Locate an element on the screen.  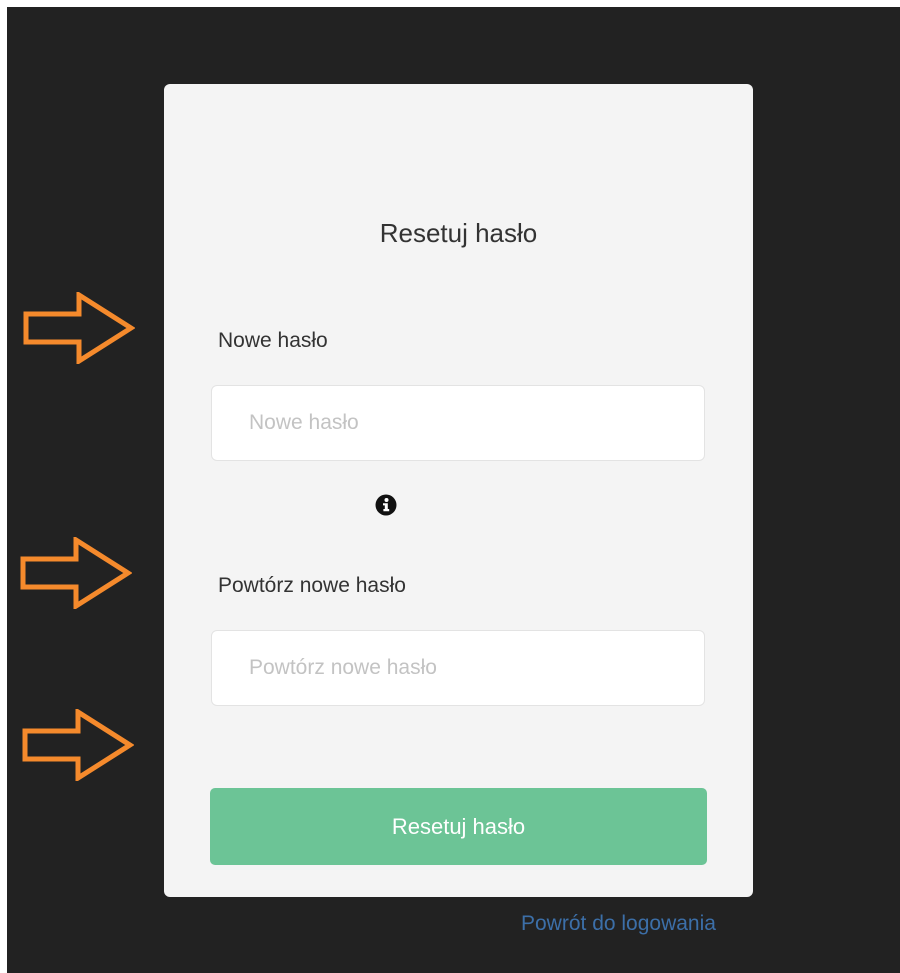
new-password-label: Nowe hasło is located at coordinates (273, 340).